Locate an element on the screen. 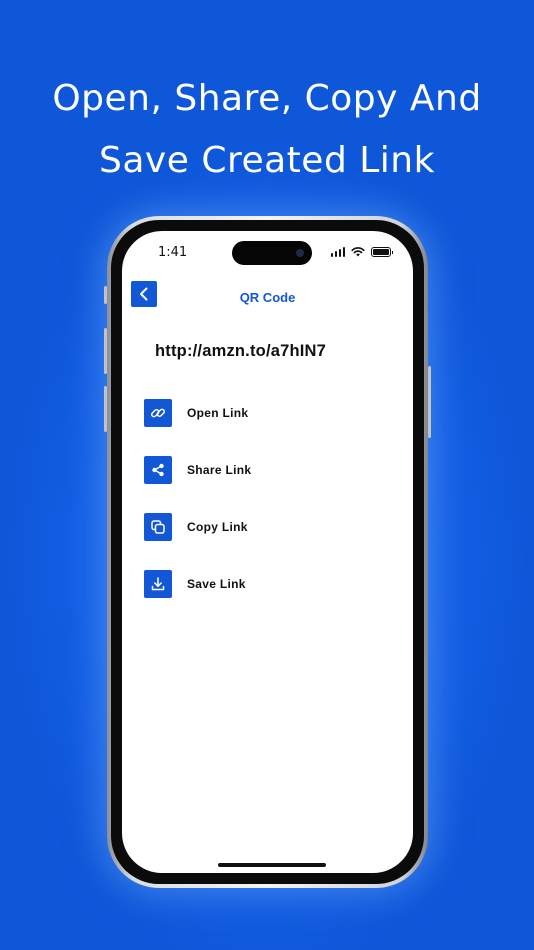 This screenshot has width=534, height=950. share-link-button: Share Link is located at coordinates (197, 470).